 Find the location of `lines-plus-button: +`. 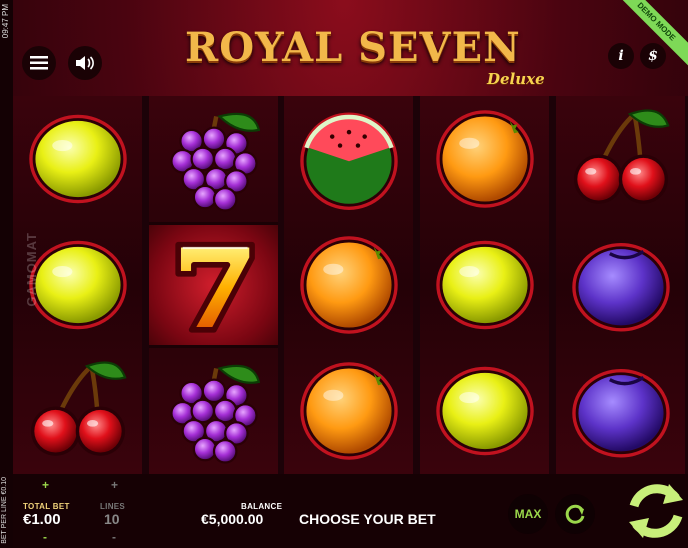

lines-plus-button: + is located at coordinates (114, 485).